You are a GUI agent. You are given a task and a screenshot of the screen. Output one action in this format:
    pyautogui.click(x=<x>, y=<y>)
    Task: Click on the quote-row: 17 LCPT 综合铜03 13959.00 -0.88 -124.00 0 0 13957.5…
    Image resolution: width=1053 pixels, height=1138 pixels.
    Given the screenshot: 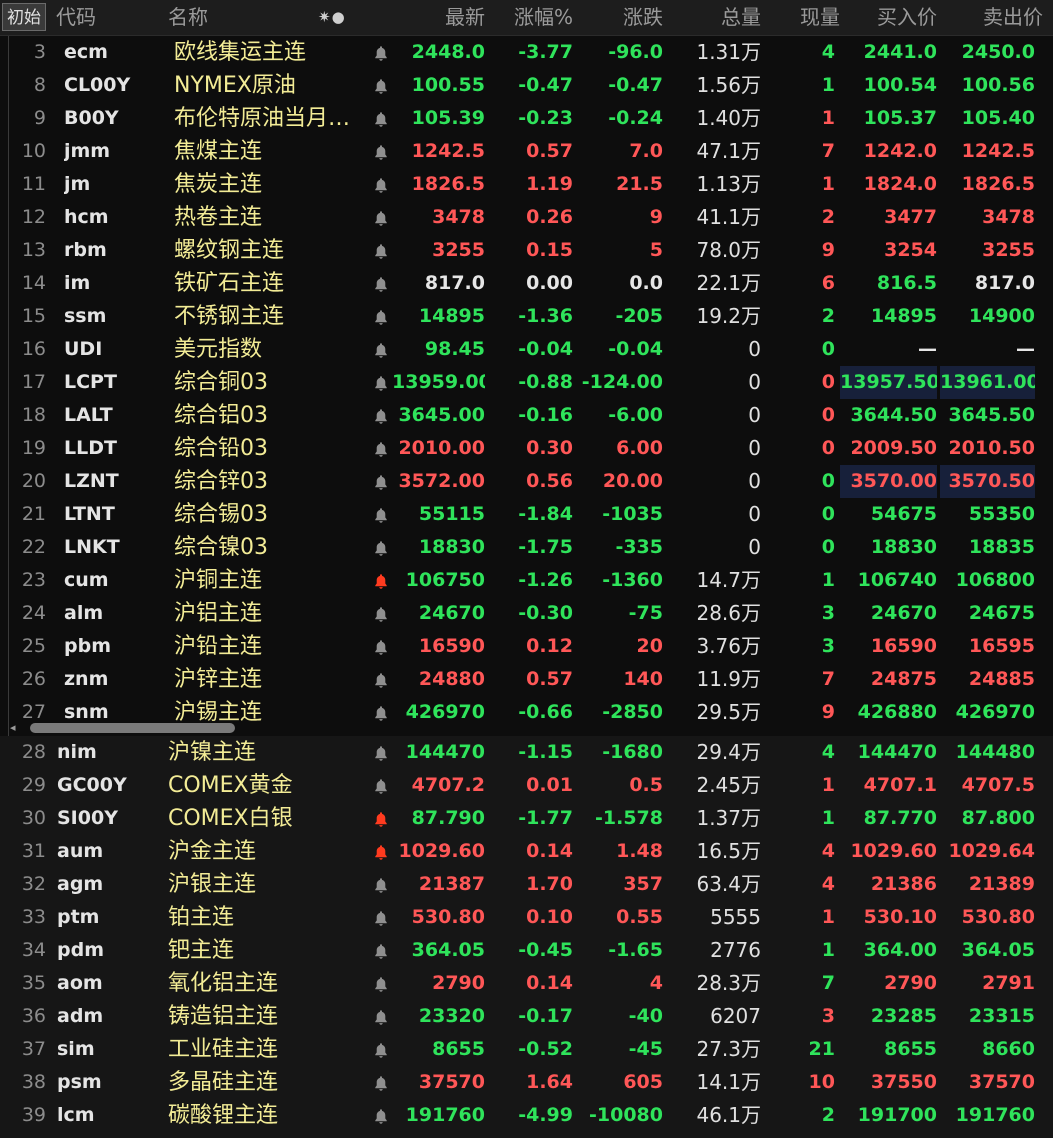 What is the action you would take?
    pyautogui.click(x=526, y=382)
    